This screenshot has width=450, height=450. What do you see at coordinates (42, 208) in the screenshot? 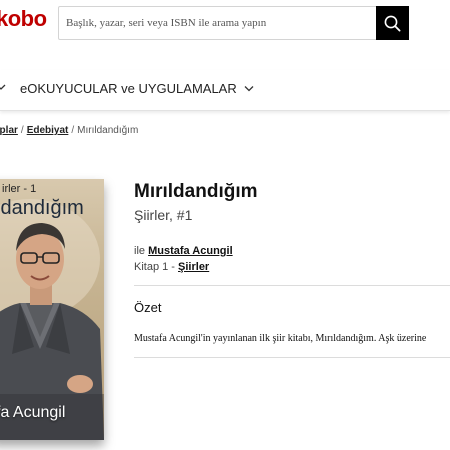
I see `cover-title: ldandığım` at bounding box center [42, 208].